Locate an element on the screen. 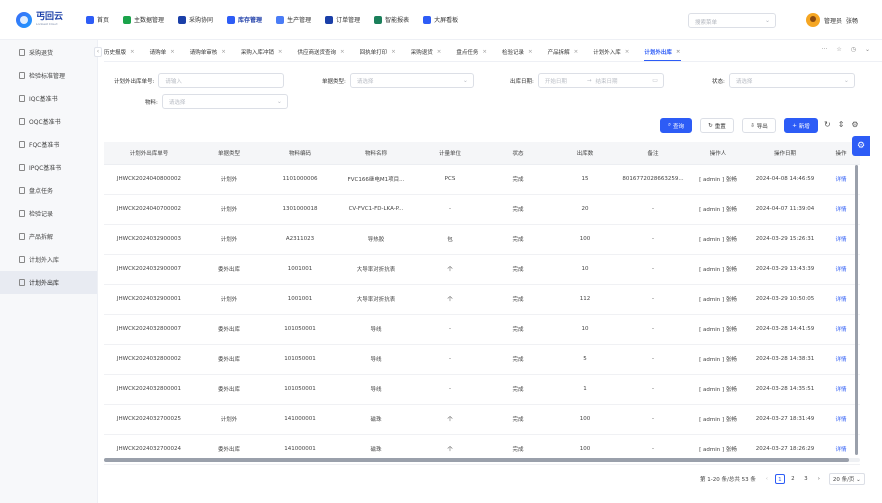  column-header: 备注 is located at coordinates (653, 153).